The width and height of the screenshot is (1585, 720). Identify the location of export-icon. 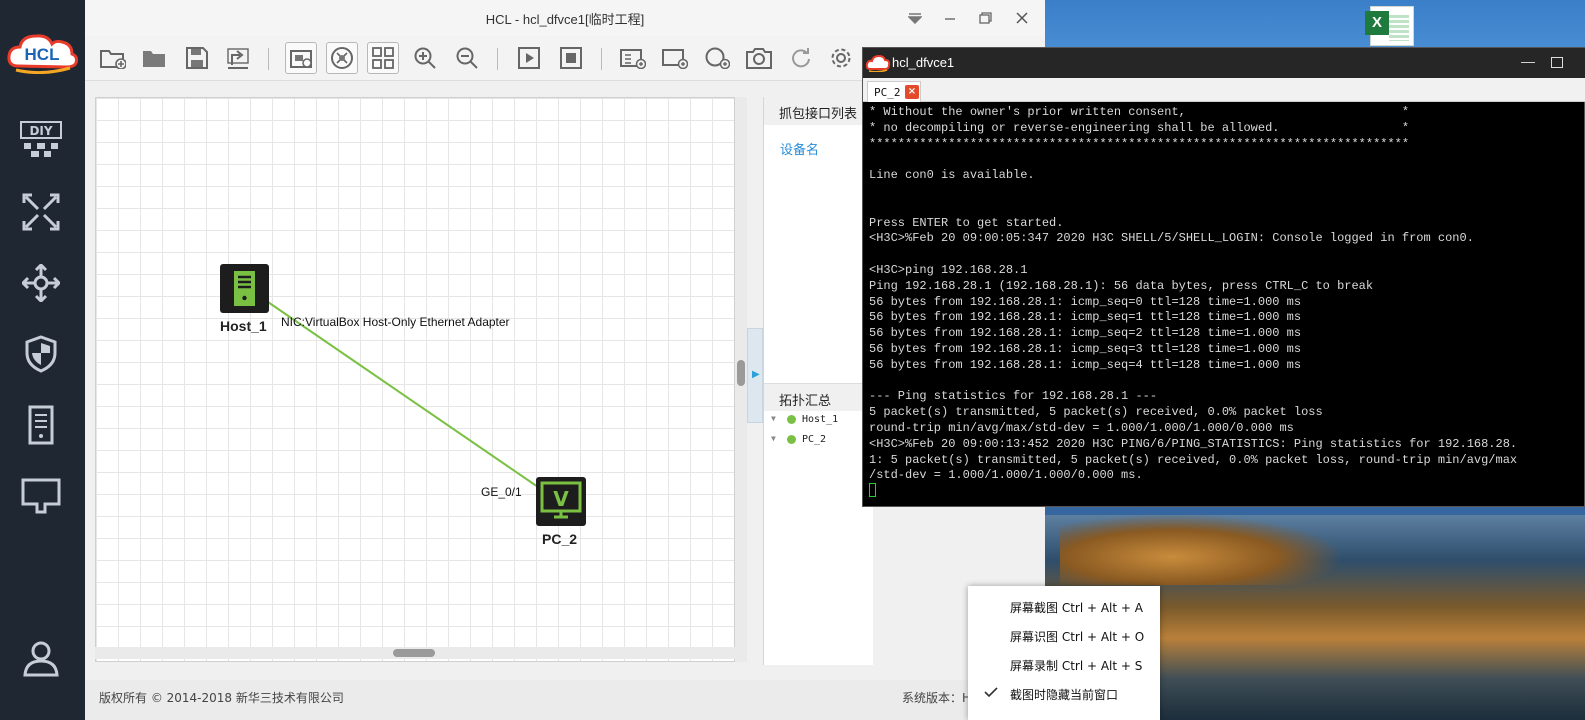
(238, 58).